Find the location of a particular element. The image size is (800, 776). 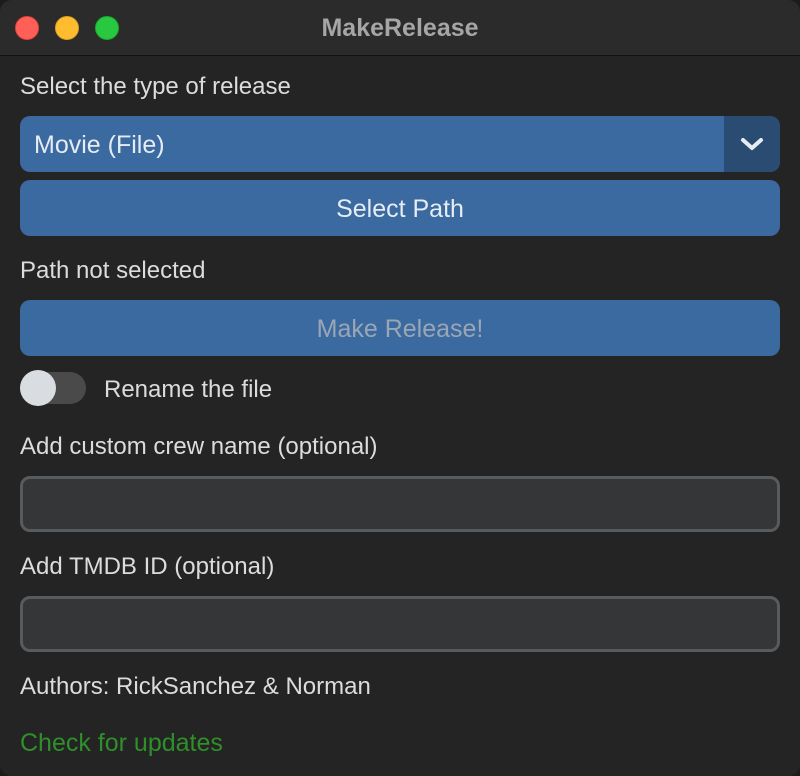

dropdown-arrow-button is located at coordinates (752, 144).